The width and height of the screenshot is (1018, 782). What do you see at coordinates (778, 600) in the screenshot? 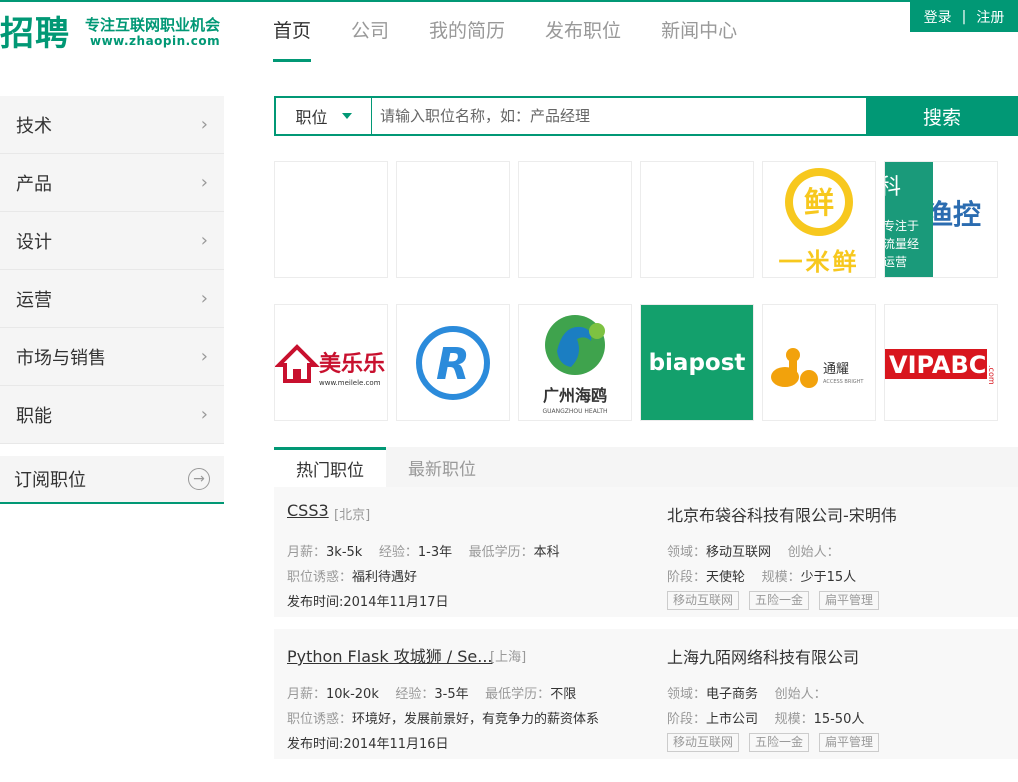
I see `company-tags: 移动互联网 五险一金 扁平管理` at bounding box center [778, 600].